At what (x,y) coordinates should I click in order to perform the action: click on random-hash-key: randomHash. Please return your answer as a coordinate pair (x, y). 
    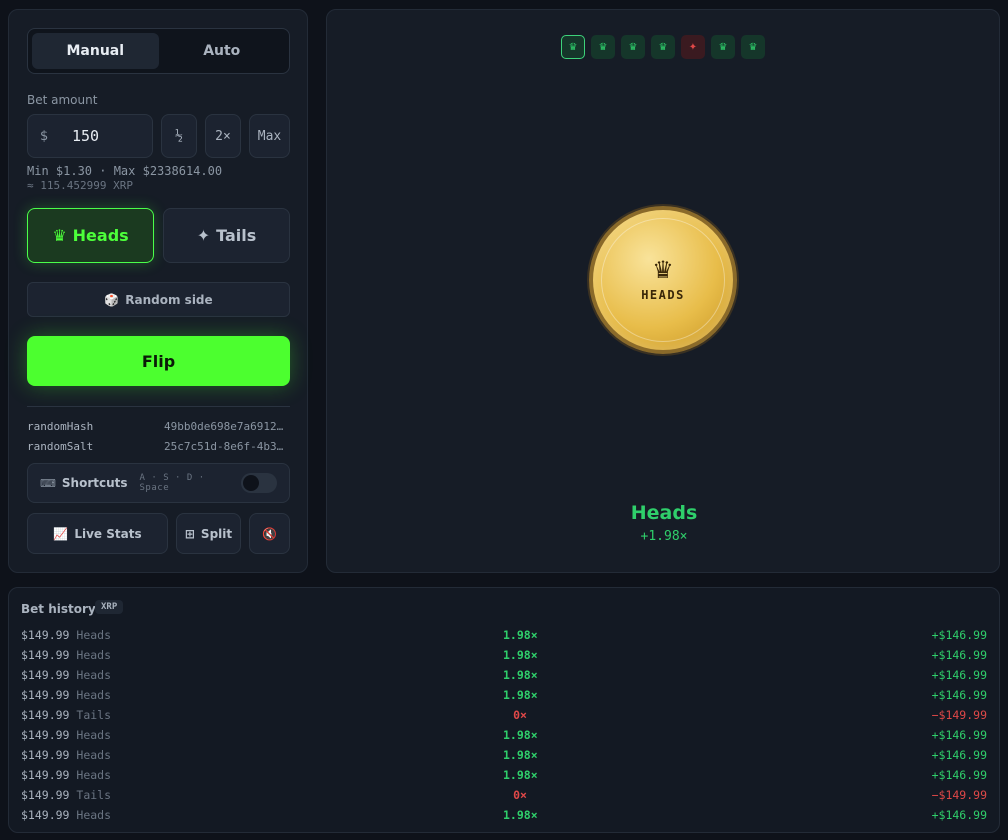
    Looking at the image, I should click on (60, 426).